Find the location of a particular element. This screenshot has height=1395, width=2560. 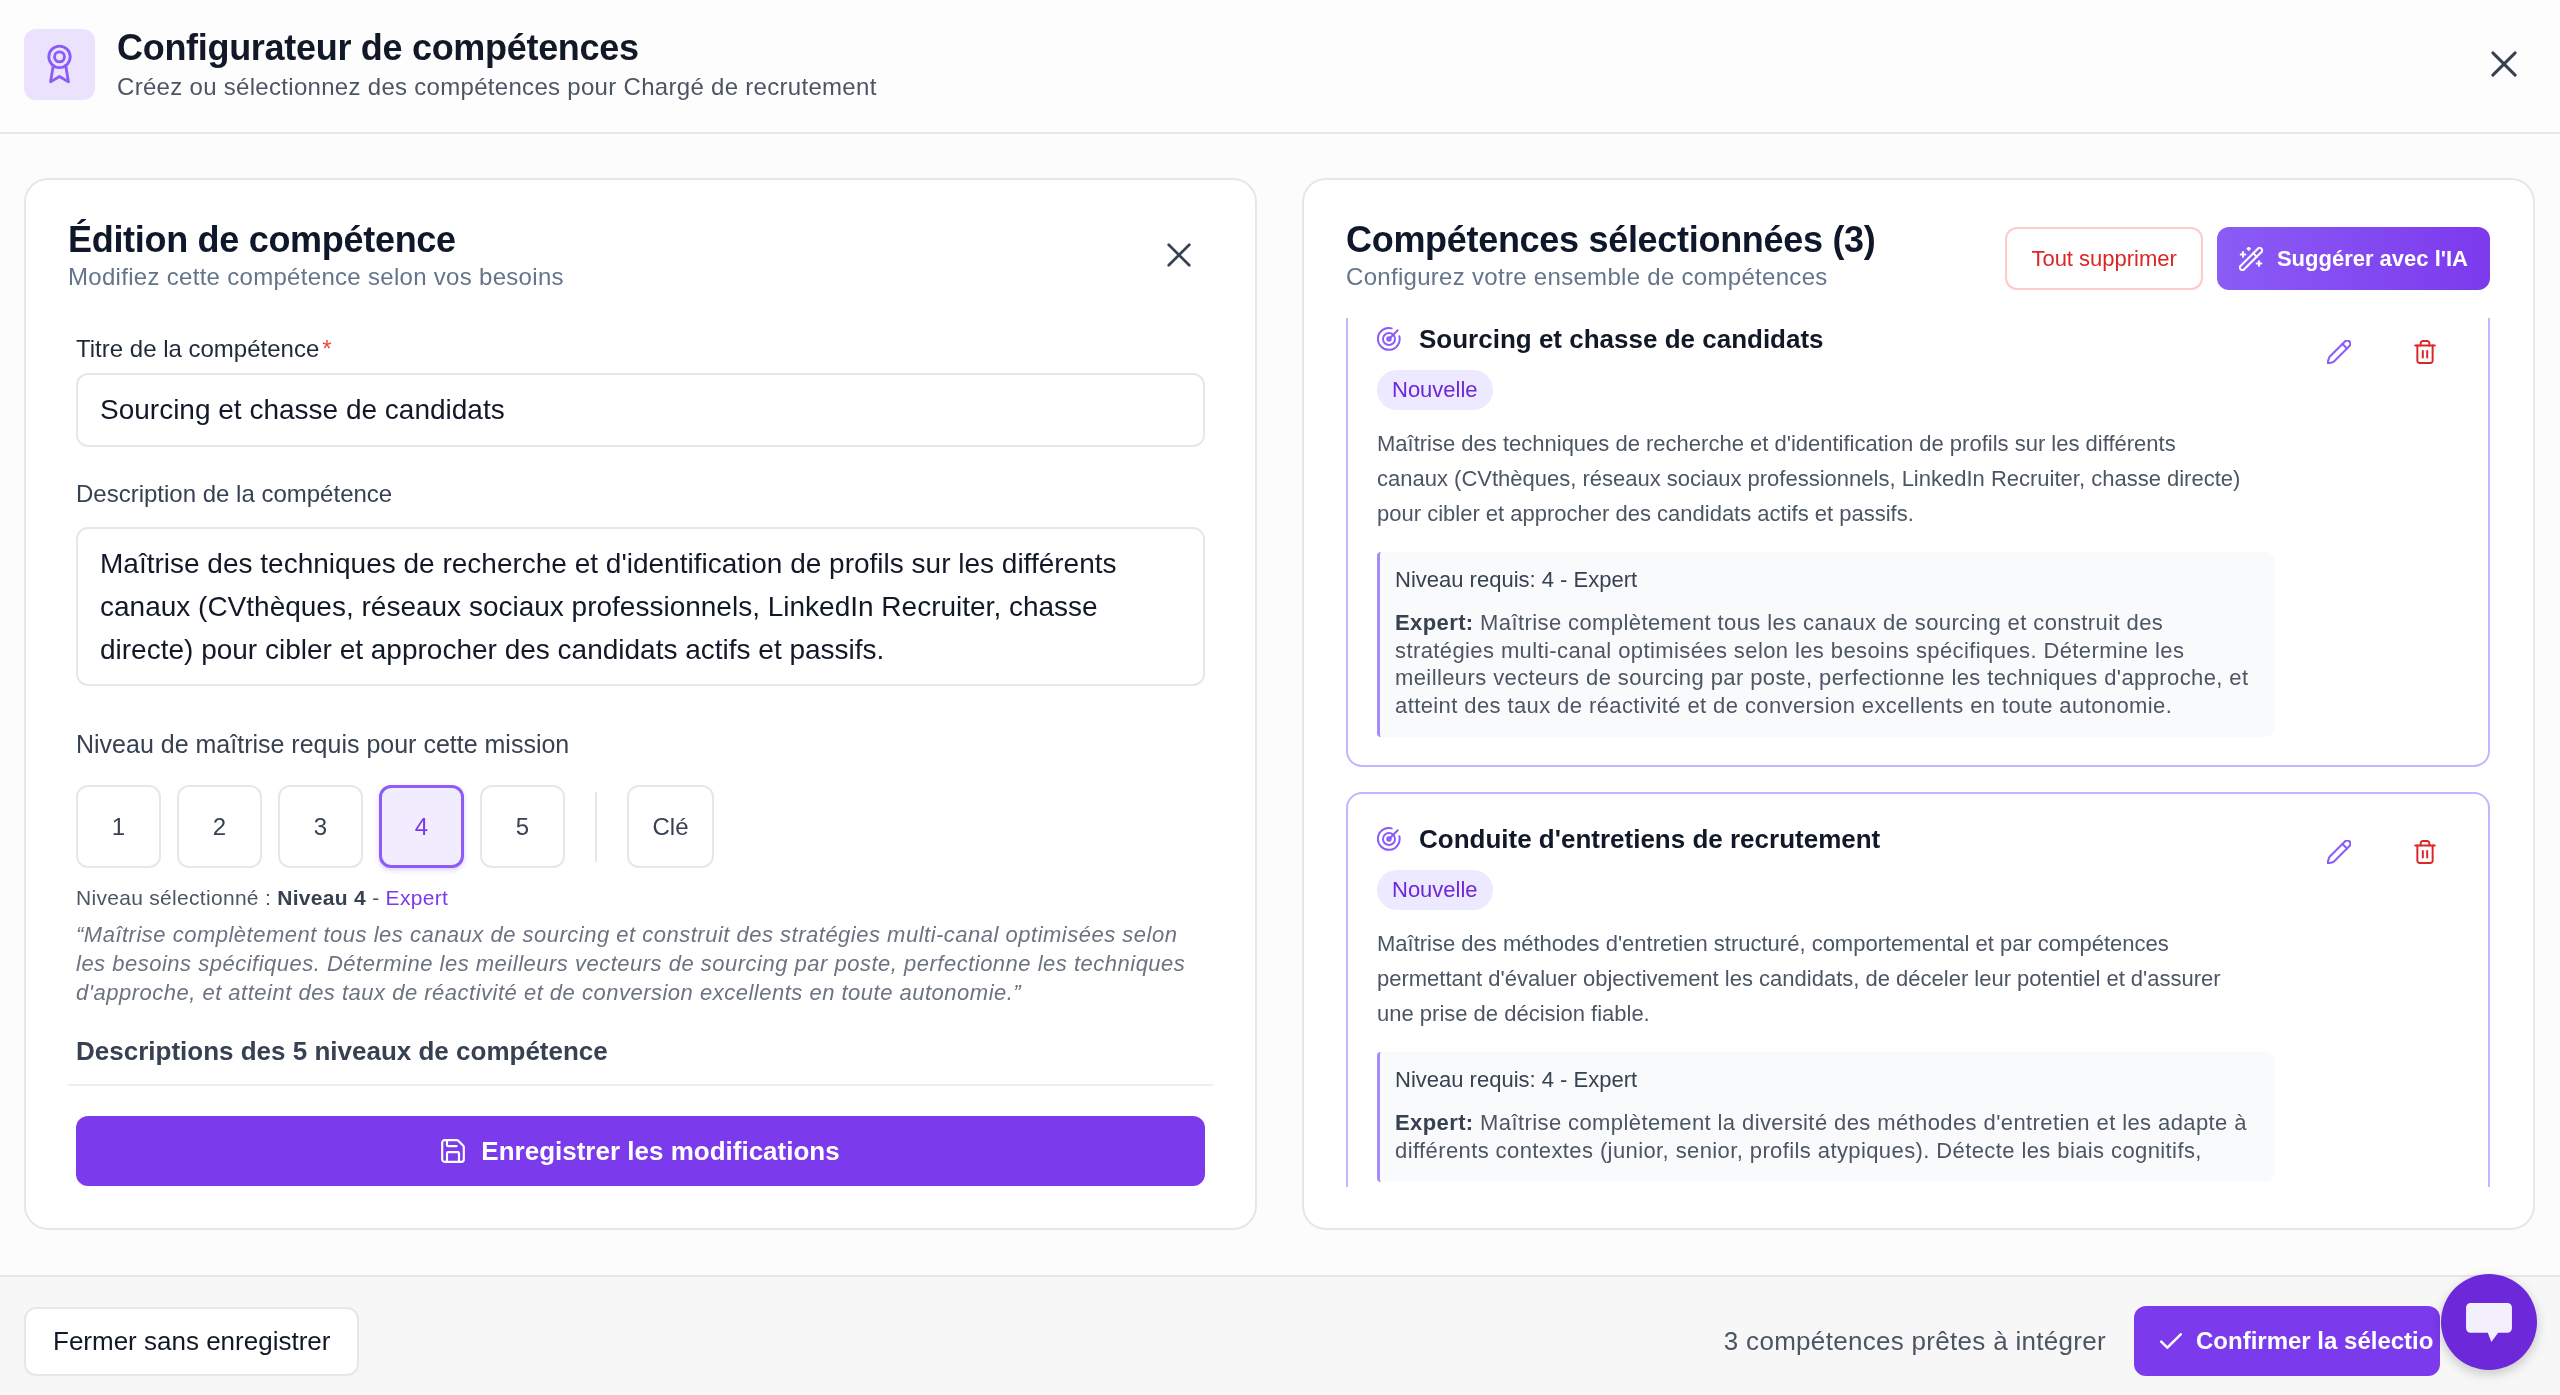

level-description: Expert: Maîtrise complètement la diversité des méthodes d'entretien et les adapte à différents contextes (junior, senior, profils atypiques). Détecte les biais cognitifs, is located at coordinates (1821, 1136).